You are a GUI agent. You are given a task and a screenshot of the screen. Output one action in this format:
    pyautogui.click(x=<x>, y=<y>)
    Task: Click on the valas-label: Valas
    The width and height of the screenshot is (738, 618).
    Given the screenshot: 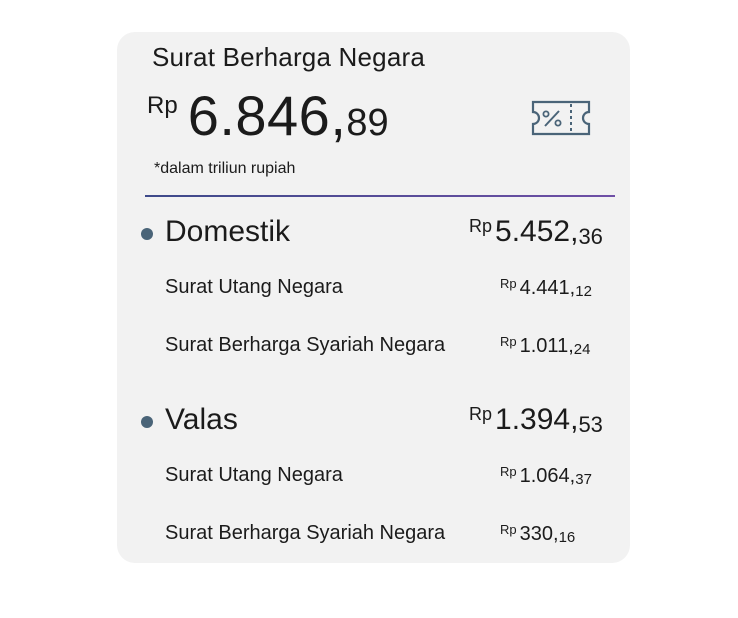 What is the action you would take?
    pyautogui.click(x=201, y=419)
    